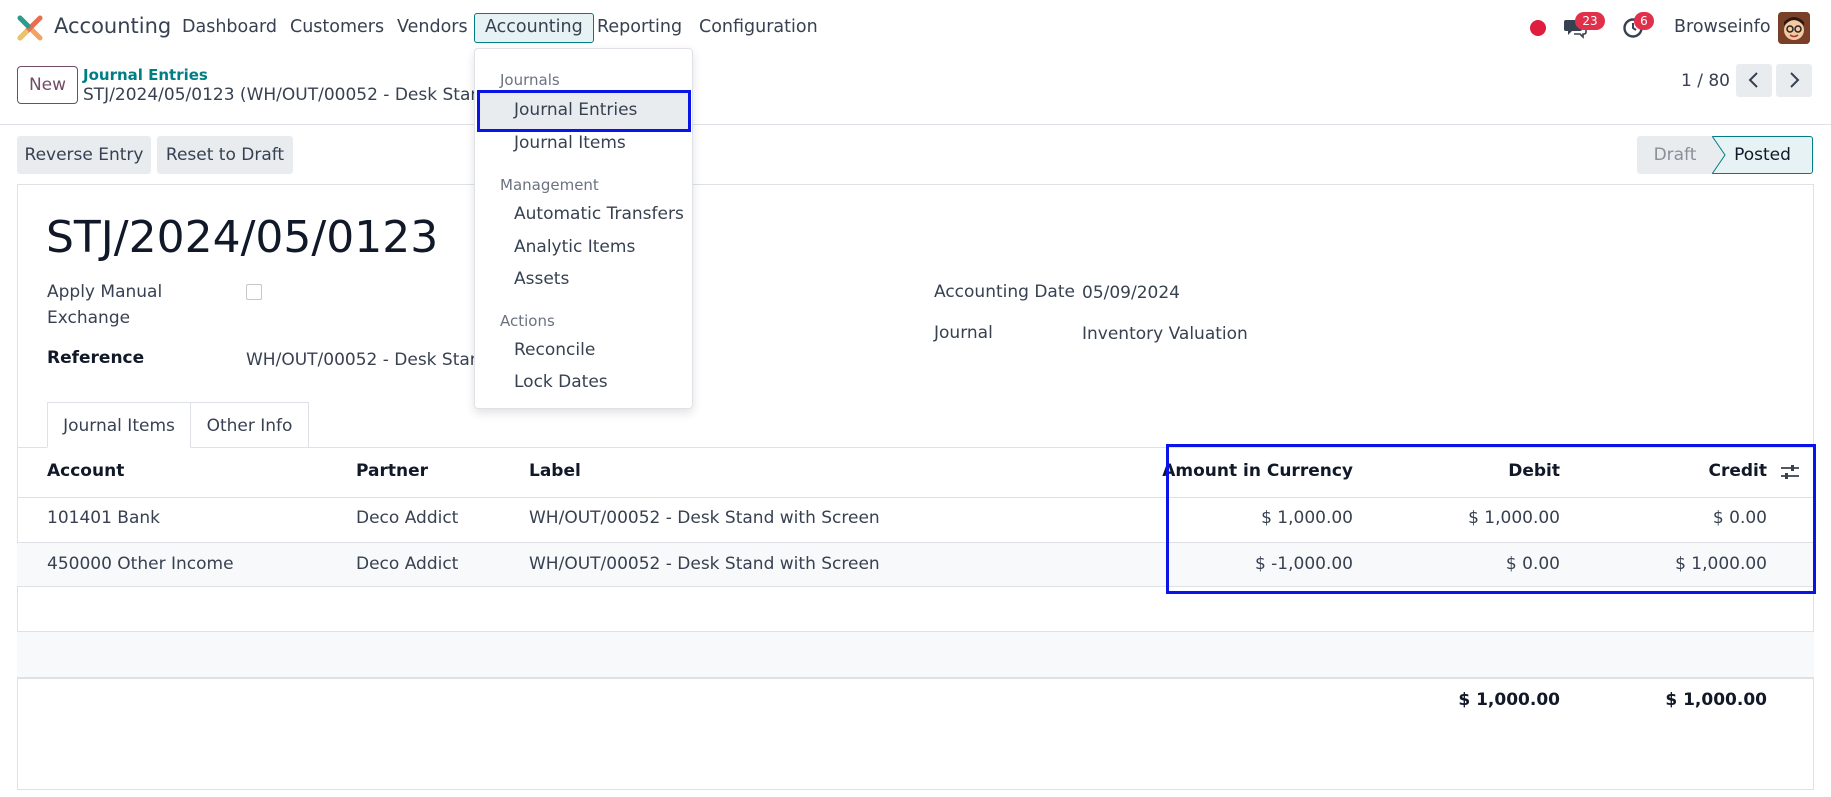 This screenshot has width=1831, height=797. Describe the element at coordinates (1131, 293) in the screenshot. I see `accounting-date-value: 05/09/2024` at that location.